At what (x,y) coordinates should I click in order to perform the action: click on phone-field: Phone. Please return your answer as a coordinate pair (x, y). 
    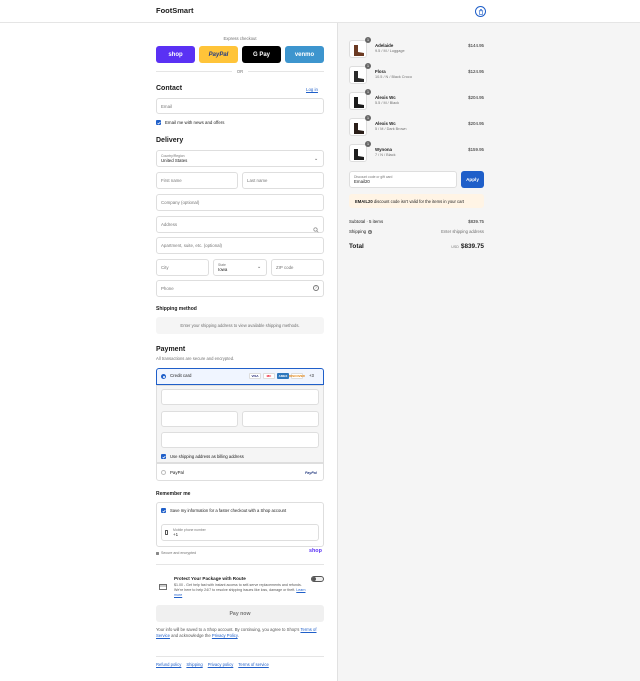
    Looking at the image, I should click on (240, 288).